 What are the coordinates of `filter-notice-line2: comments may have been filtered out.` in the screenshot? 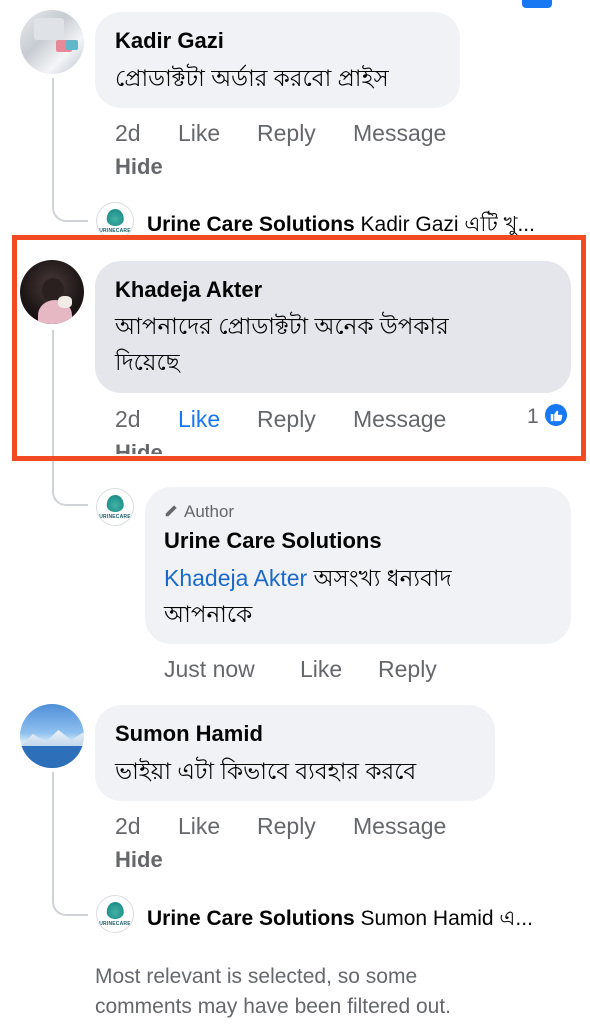 It's located at (273, 1006).